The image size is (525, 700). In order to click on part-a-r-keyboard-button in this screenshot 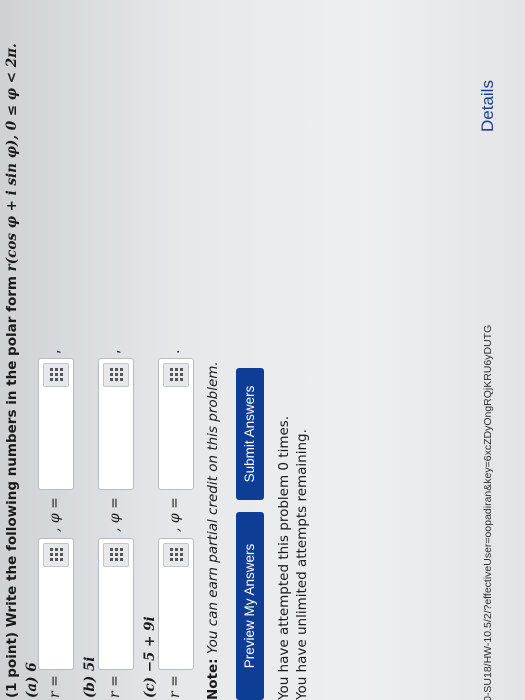, I will do `click(56, 555)`.